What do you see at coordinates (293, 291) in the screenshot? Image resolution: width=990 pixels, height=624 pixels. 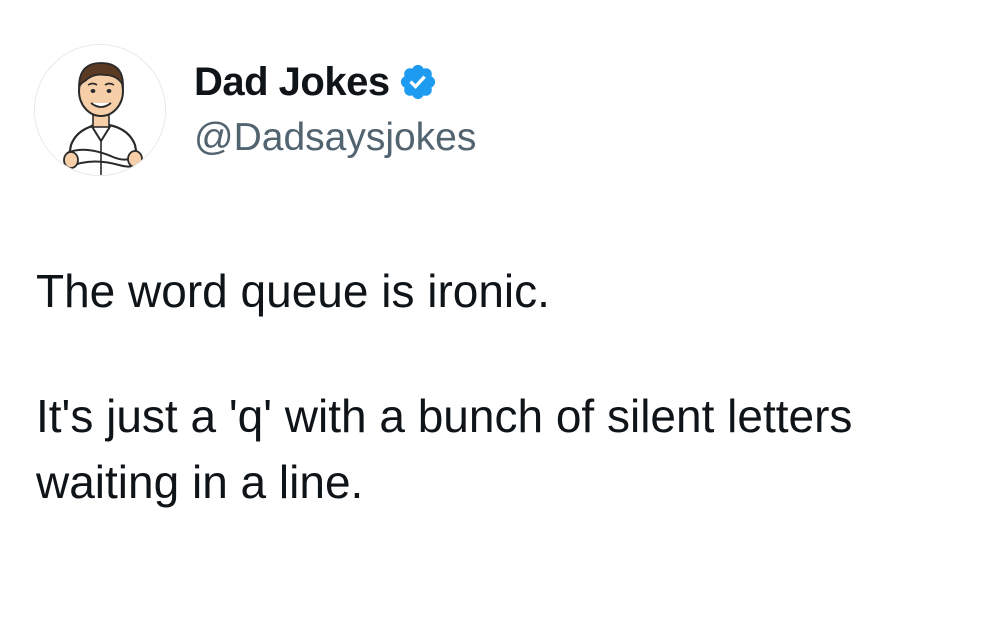 I see `tweet-paragraph-1: The word queue is ironic.` at bounding box center [293, 291].